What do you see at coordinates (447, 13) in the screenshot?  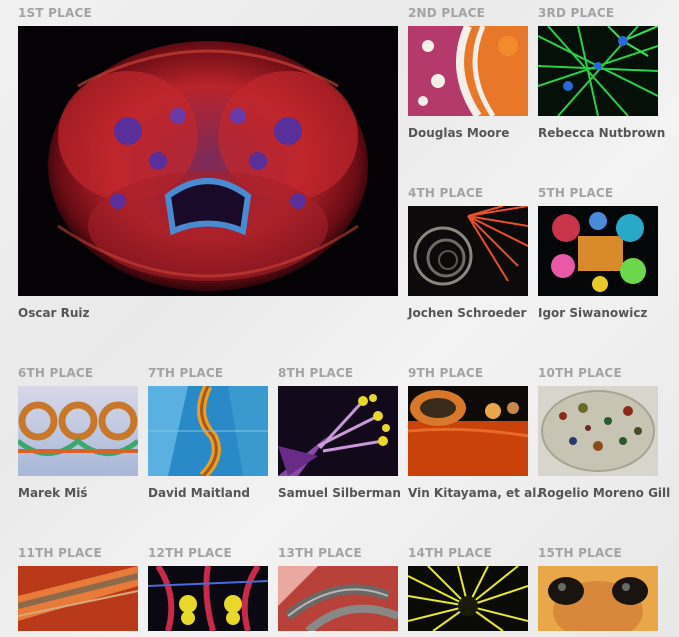 I see `place-label: 2ND PLACE` at bounding box center [447, 13].